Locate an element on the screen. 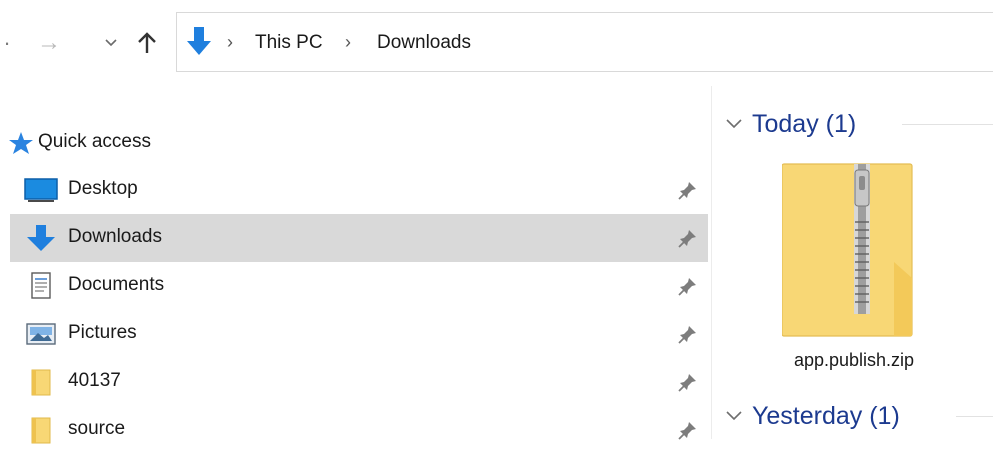 This screenshot has width=993, height=454. breadcrumb-downloads: Downloads is located at coordinates (424, 43).